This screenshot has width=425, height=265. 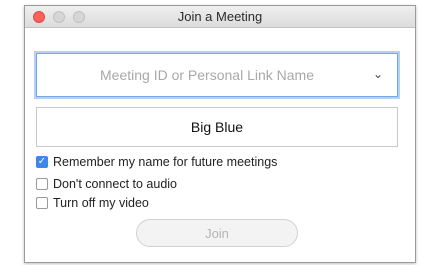 What do you see at coordinates (165, 162) in the screenshot?
I see `remember-name-label: Remember my name for future meetings` at bounding box center [165, 162].